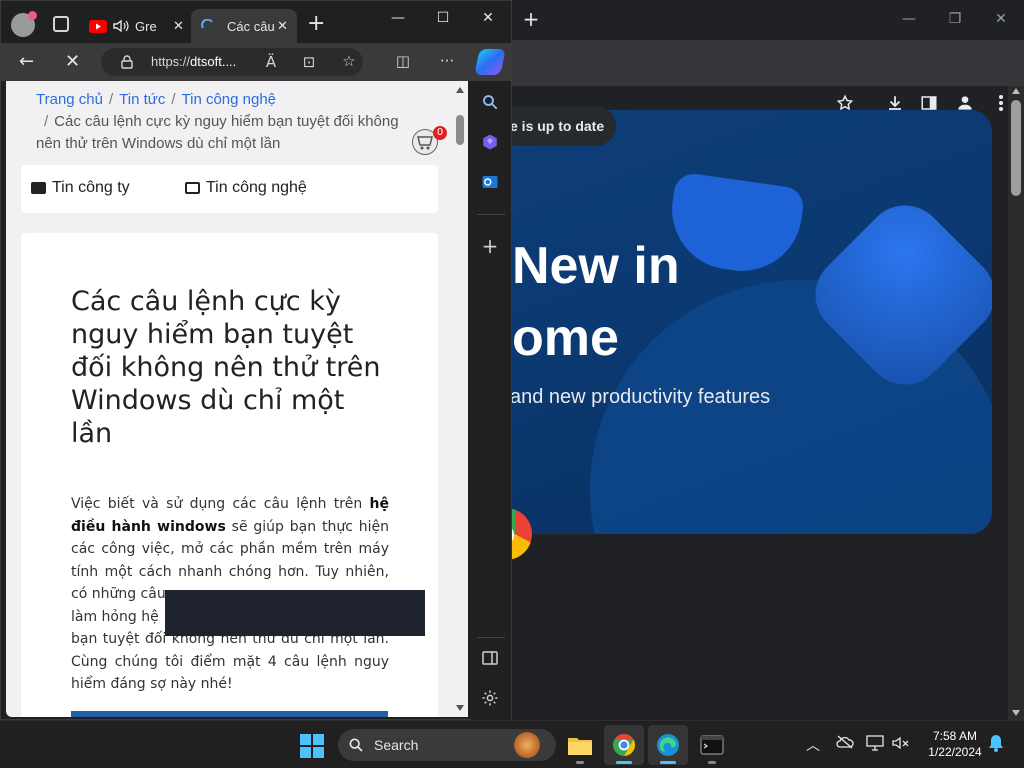  Describe the element at coordinates (115, 616) in the screenshot. I see `article-text: làm hỏng hệ` at that location.